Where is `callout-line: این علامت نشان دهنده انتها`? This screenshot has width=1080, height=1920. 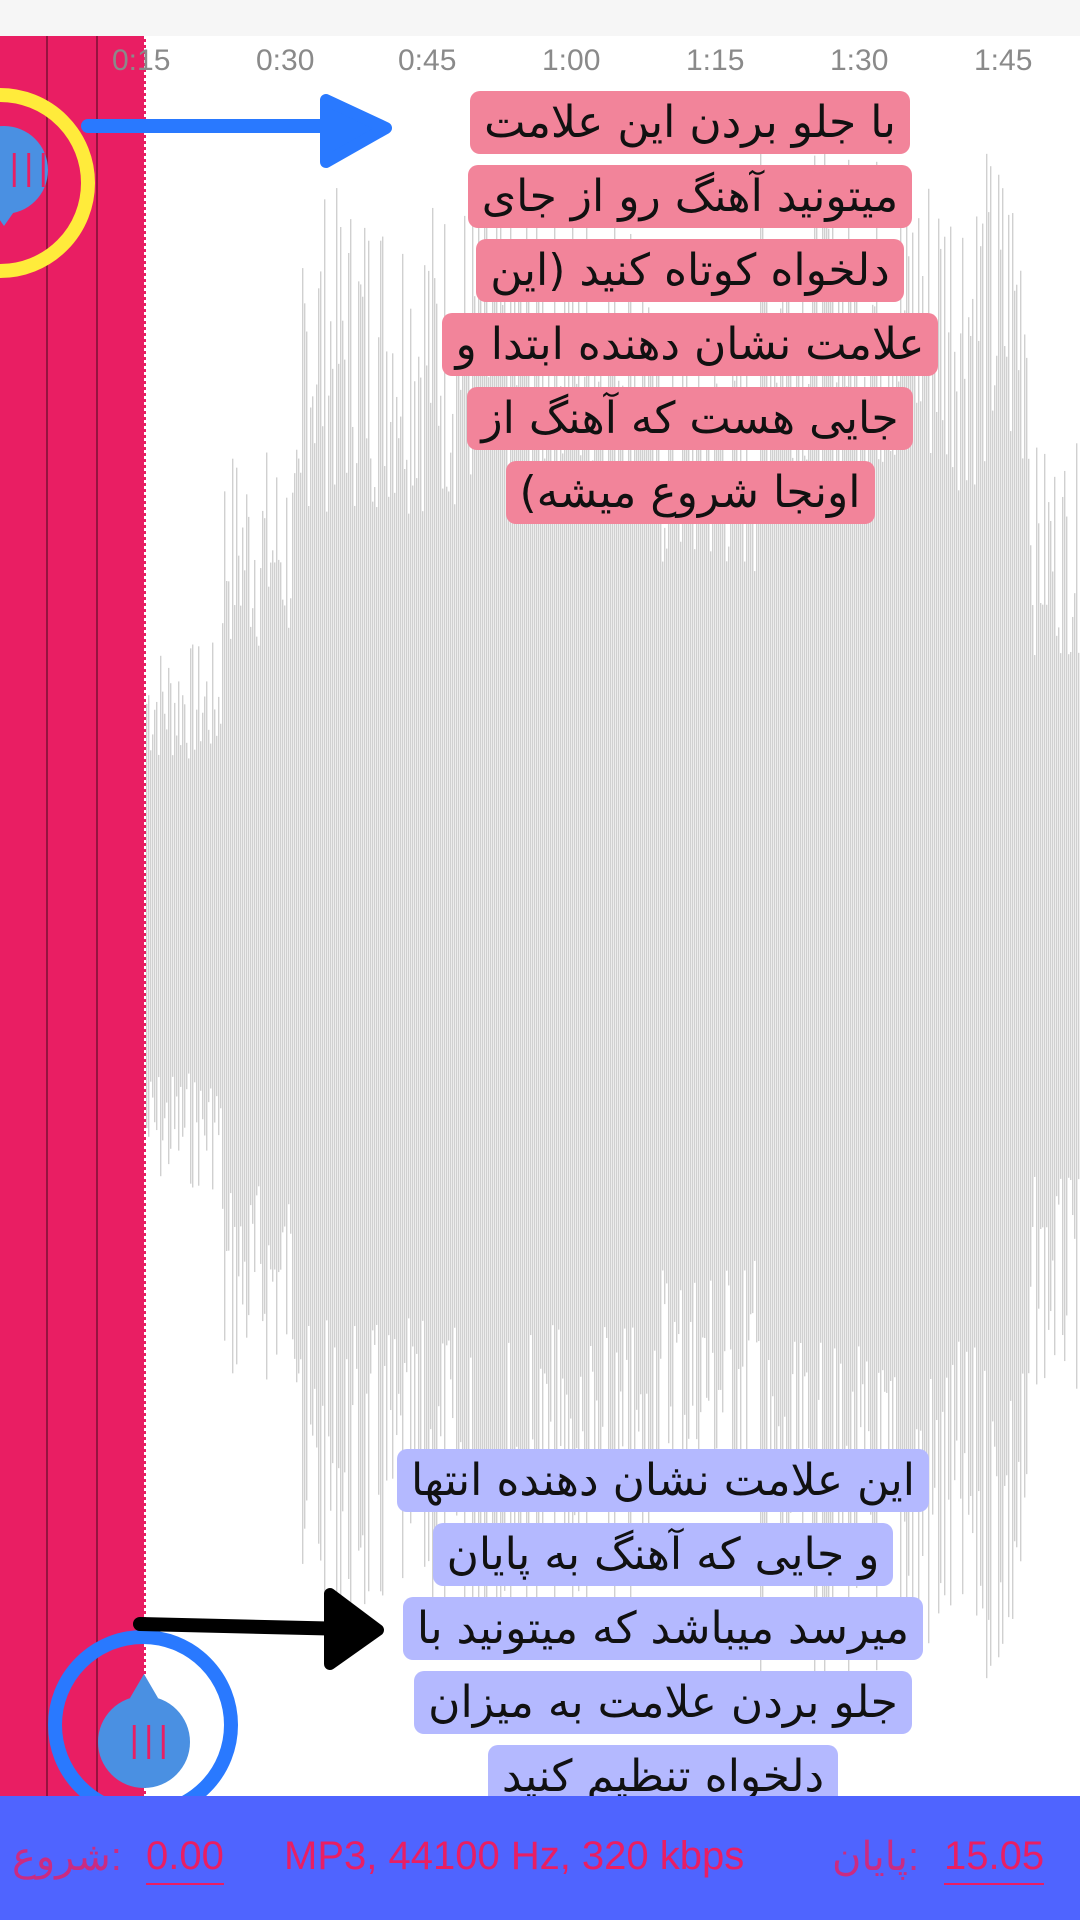 callout-line: این علامت نشان دهنده انتها is located at coordinates (663, 1480).